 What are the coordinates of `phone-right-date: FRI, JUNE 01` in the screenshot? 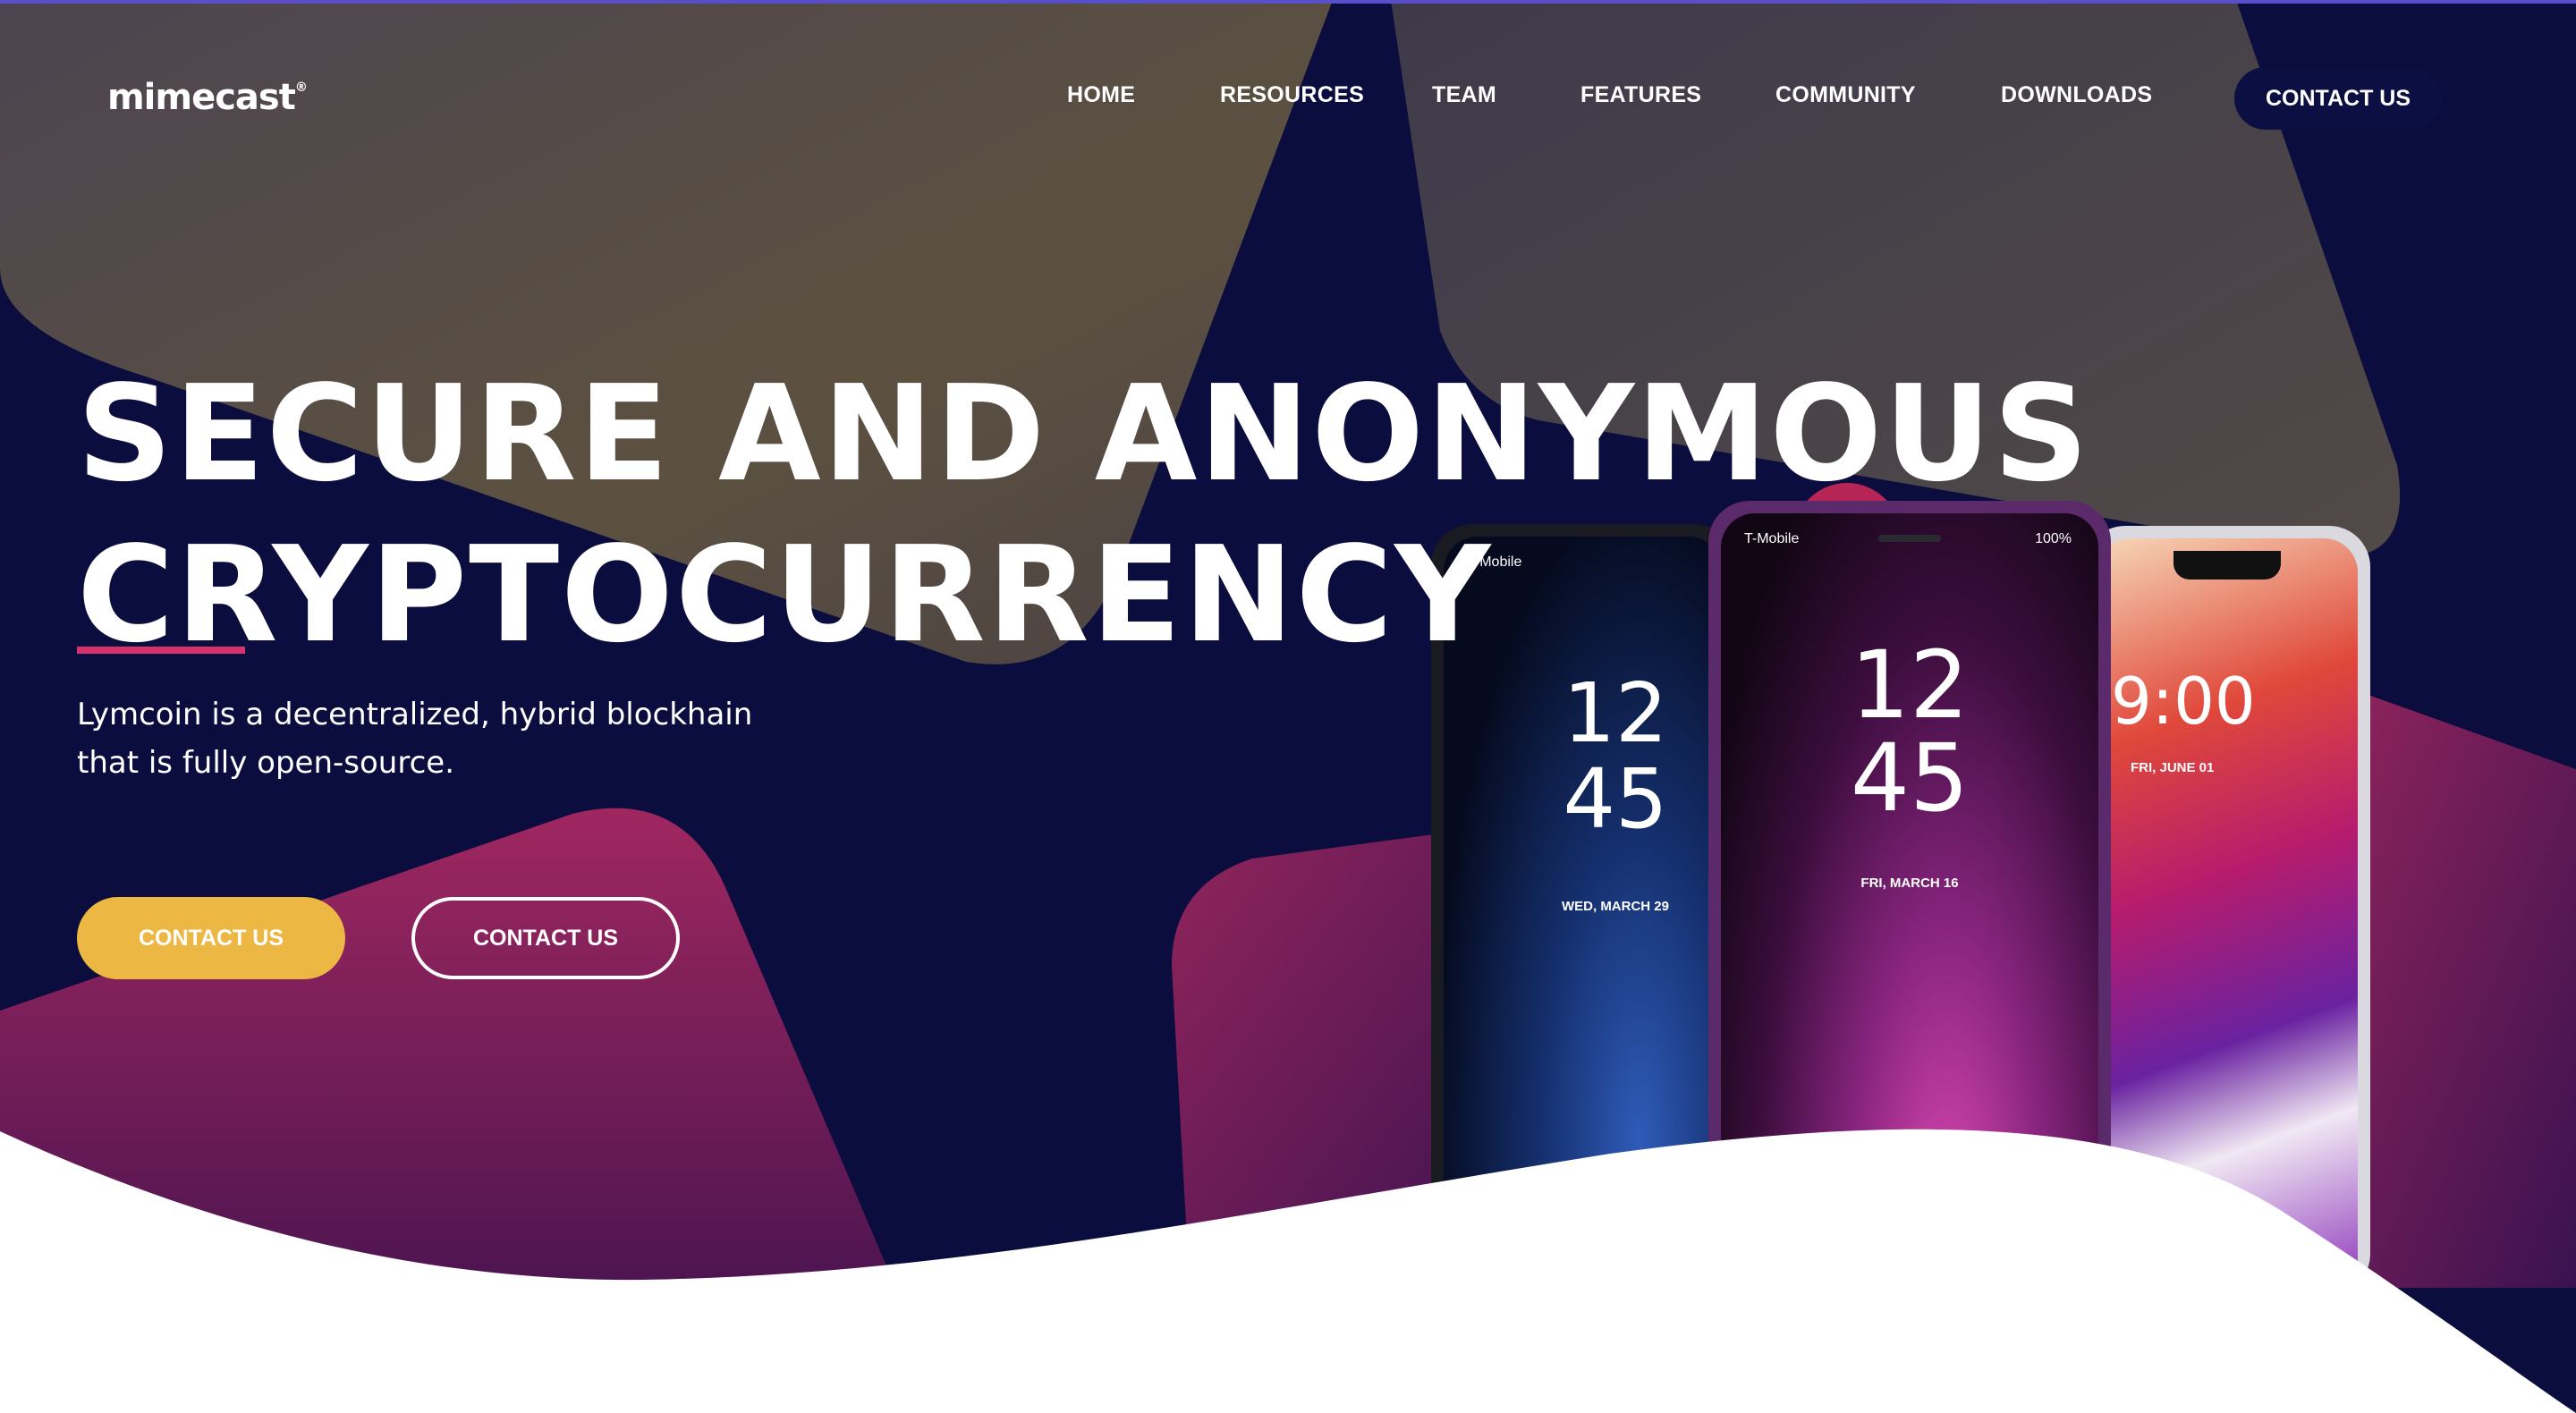 It's located at (2173, 767).